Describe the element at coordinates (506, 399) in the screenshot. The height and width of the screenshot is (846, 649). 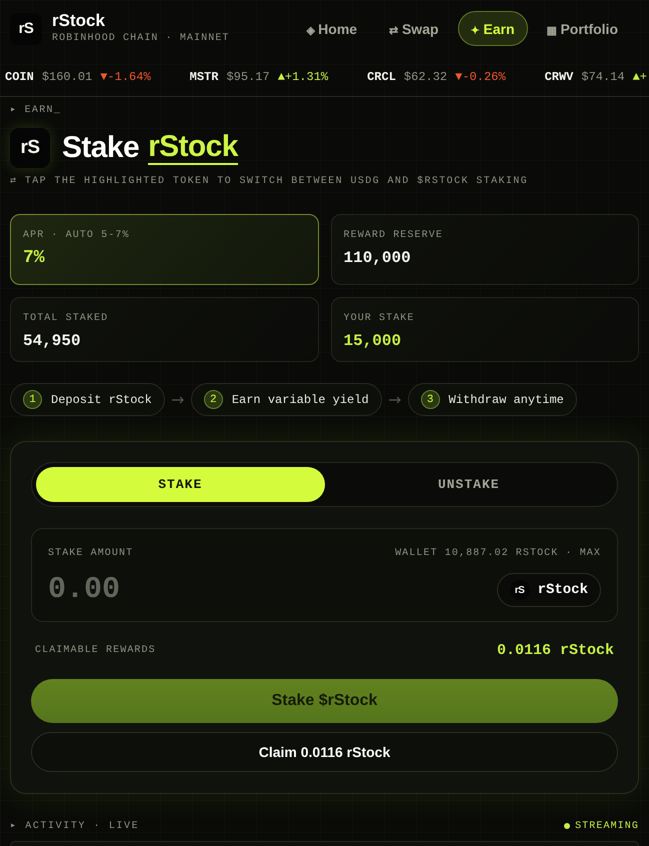
I see `step-label: Withdraw anytime` at that location.